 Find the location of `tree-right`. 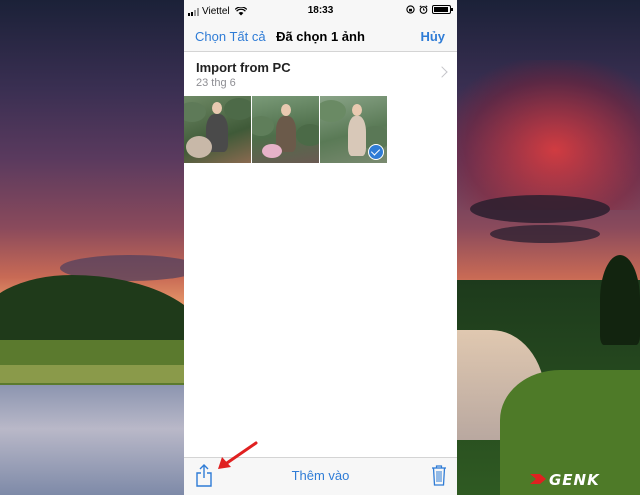

tree-right is located at coordinates (620, 300).